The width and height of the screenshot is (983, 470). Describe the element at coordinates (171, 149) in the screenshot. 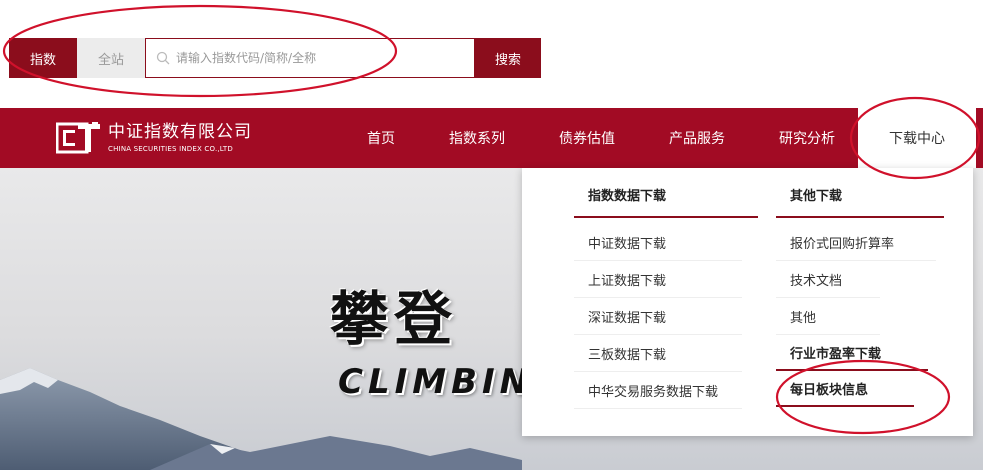

I see `brand-name-en: CHINA SECURITIES INDEX CO.,LTD` at that location.